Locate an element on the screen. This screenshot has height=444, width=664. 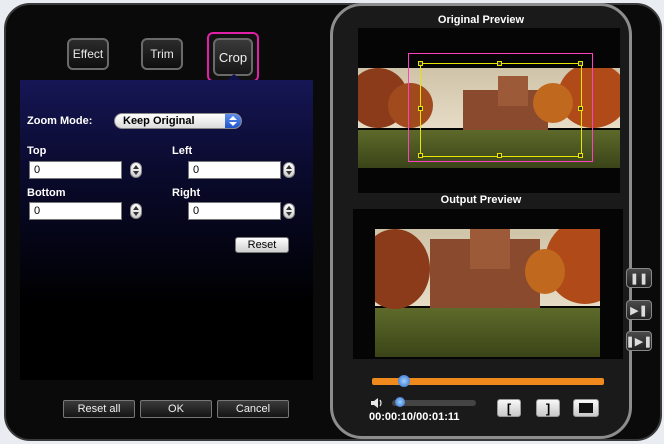
output-preview-screen is located at coordinates (488, 284).